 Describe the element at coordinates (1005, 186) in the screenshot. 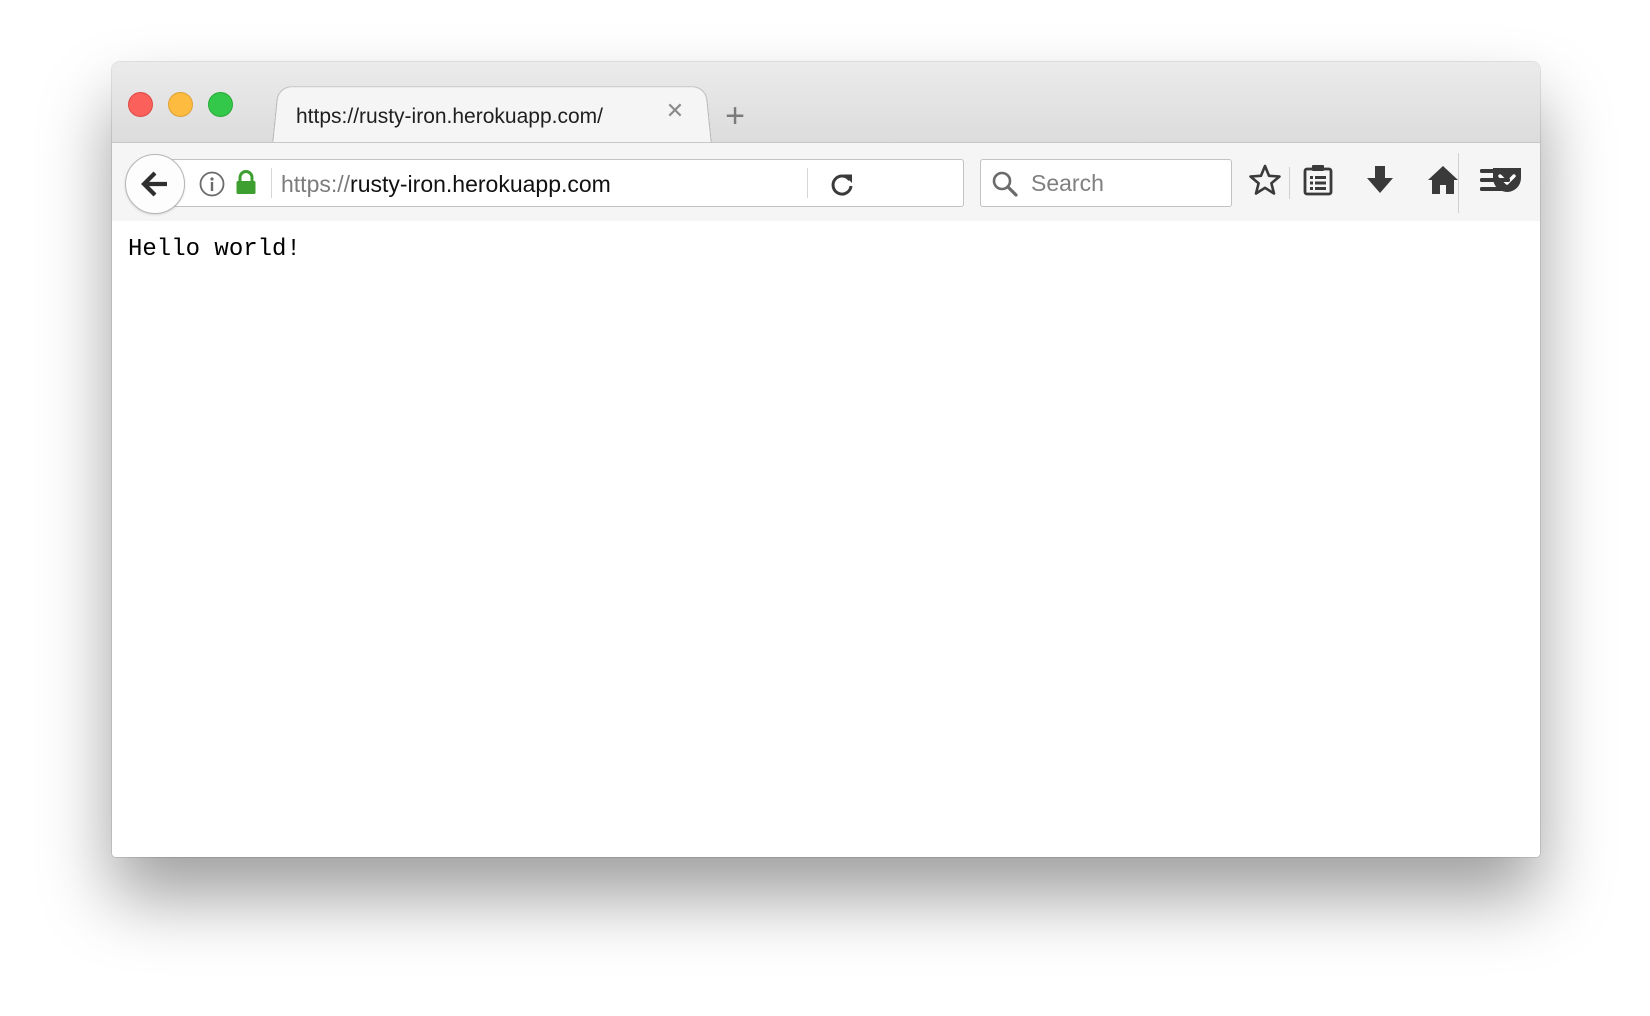

I see `search-icon` at that location.